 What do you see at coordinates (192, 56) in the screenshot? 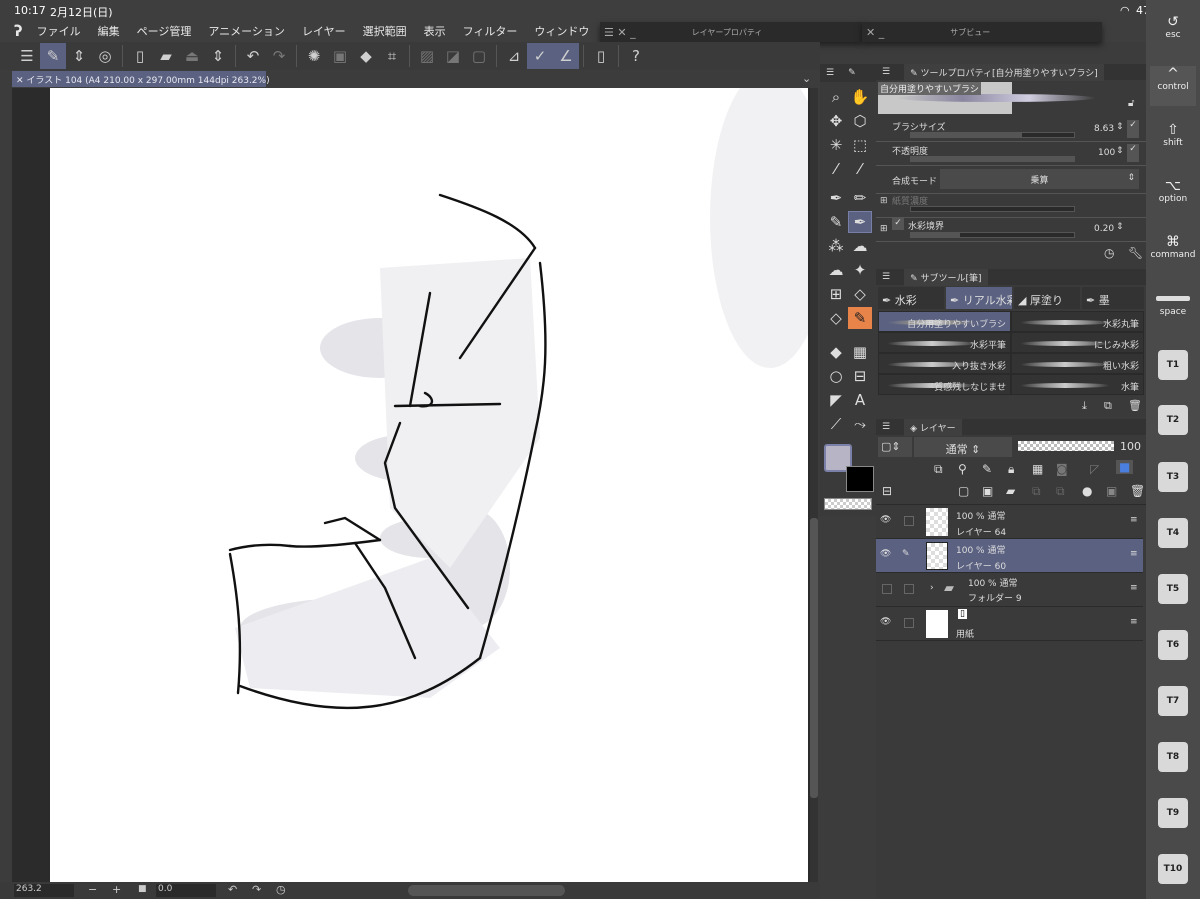
I see `save-icon: ⏏` at bounding box center [192, 56].